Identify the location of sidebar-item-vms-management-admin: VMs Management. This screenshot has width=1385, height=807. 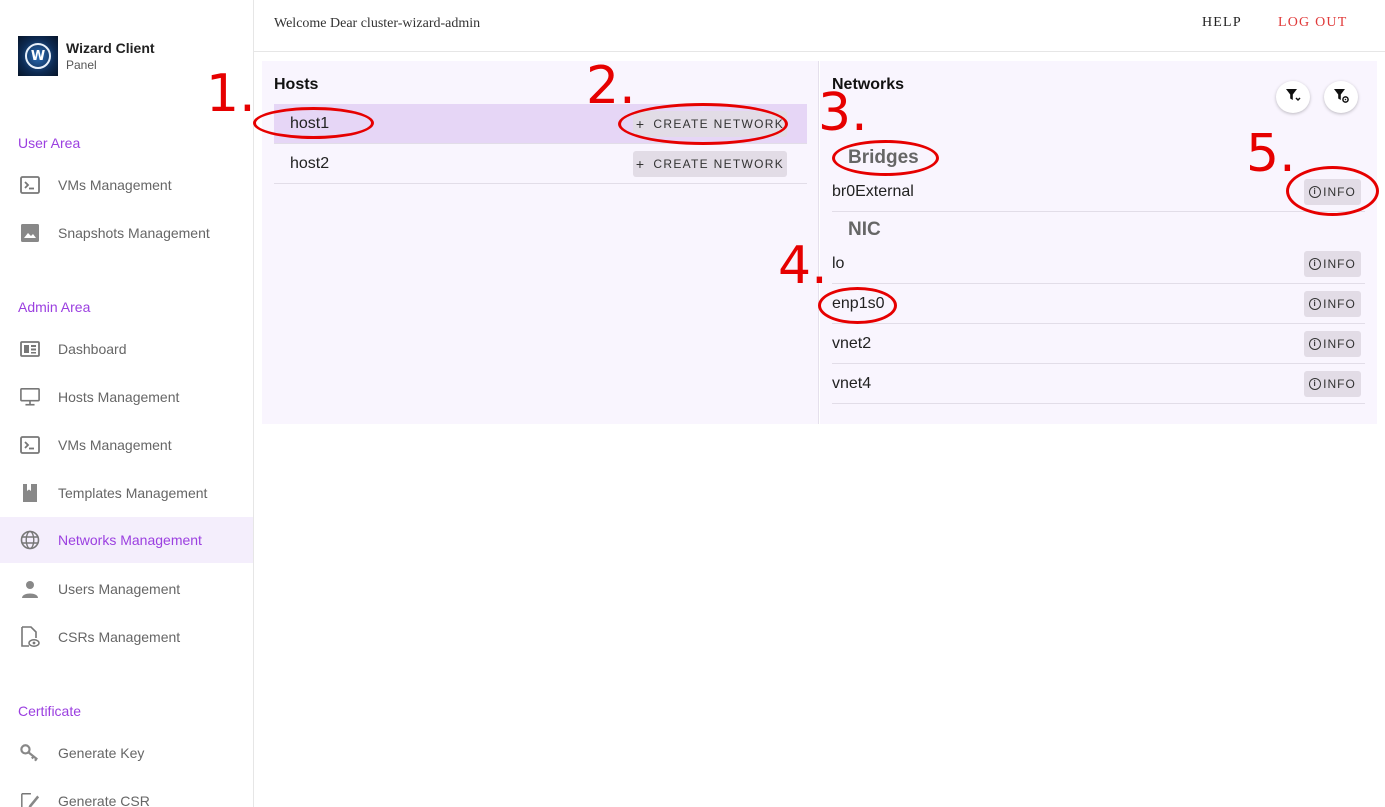
(126, 445).